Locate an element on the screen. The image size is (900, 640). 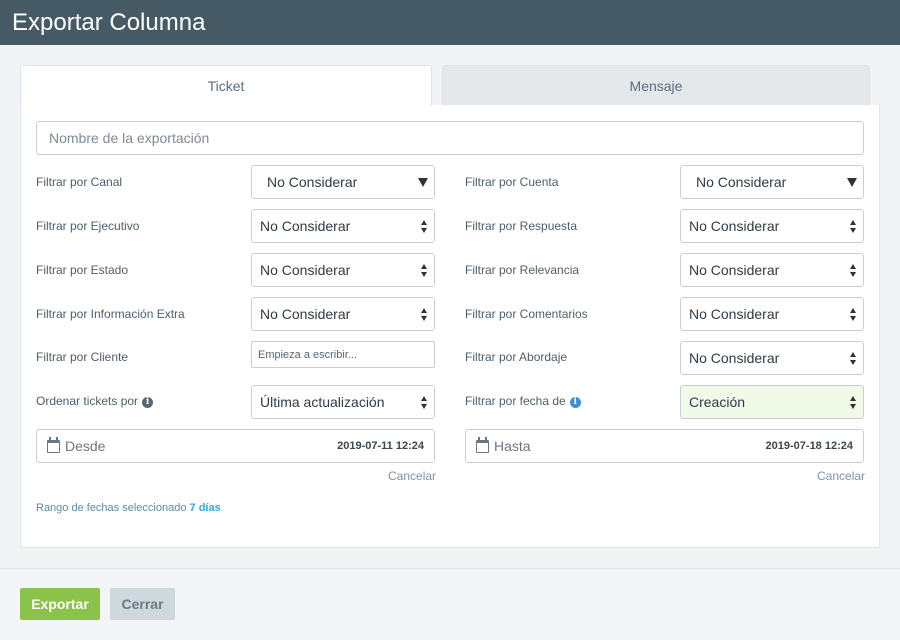
filter-ejecutivo-select: No Considerar is located at coordinates (343, 226).